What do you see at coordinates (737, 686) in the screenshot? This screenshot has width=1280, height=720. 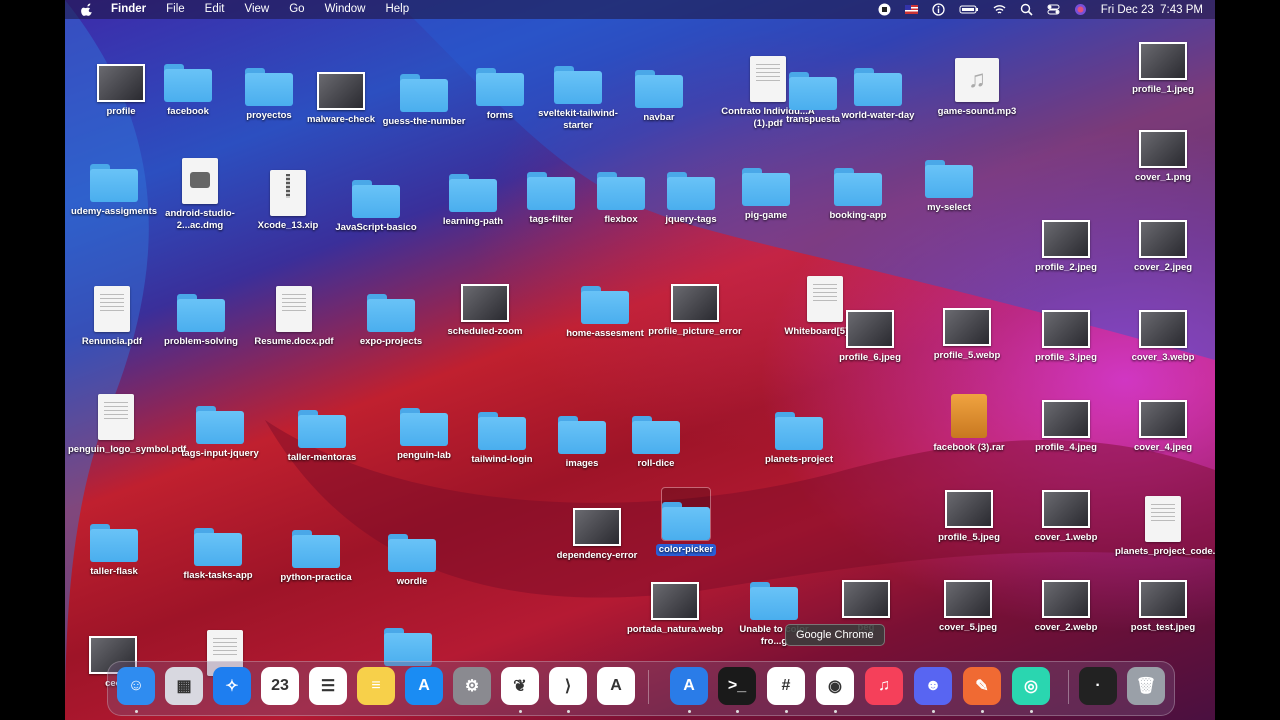 I see `dock-app-terminal: >_` at bounding box center [737, 686].